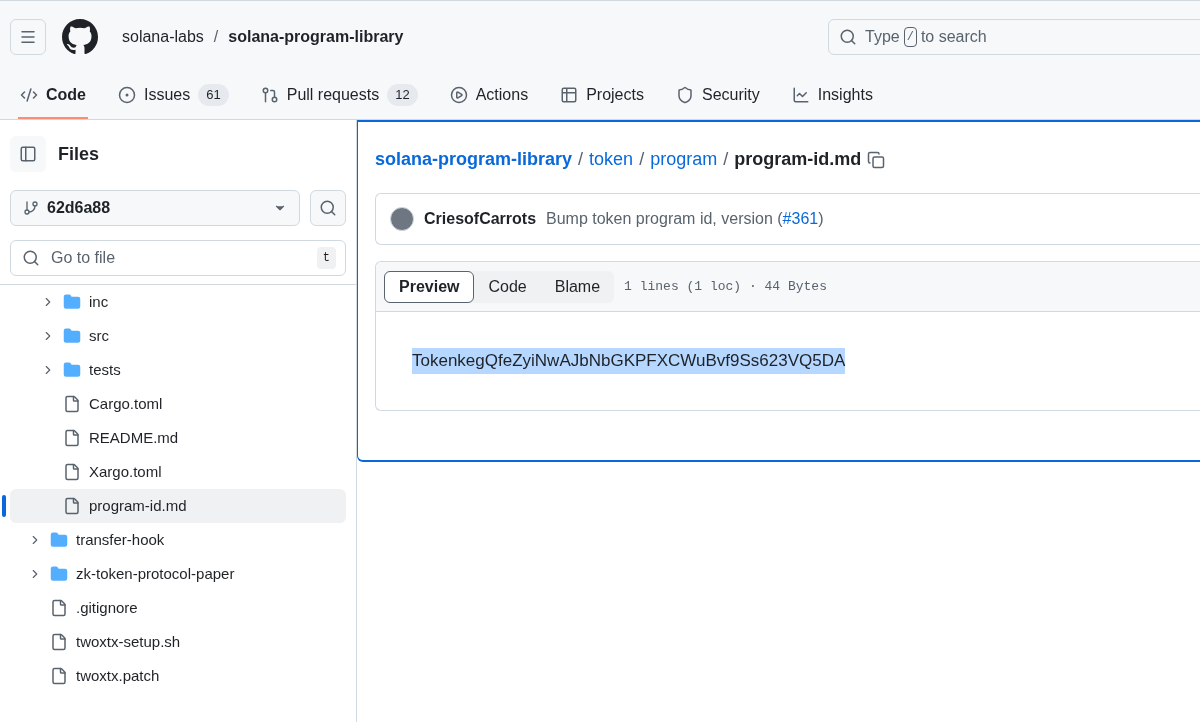 This screenshot has width=1200, height=722. Describe the element at coordinates (800, 95) in the screenshot. I see `graph-icon` at that location.